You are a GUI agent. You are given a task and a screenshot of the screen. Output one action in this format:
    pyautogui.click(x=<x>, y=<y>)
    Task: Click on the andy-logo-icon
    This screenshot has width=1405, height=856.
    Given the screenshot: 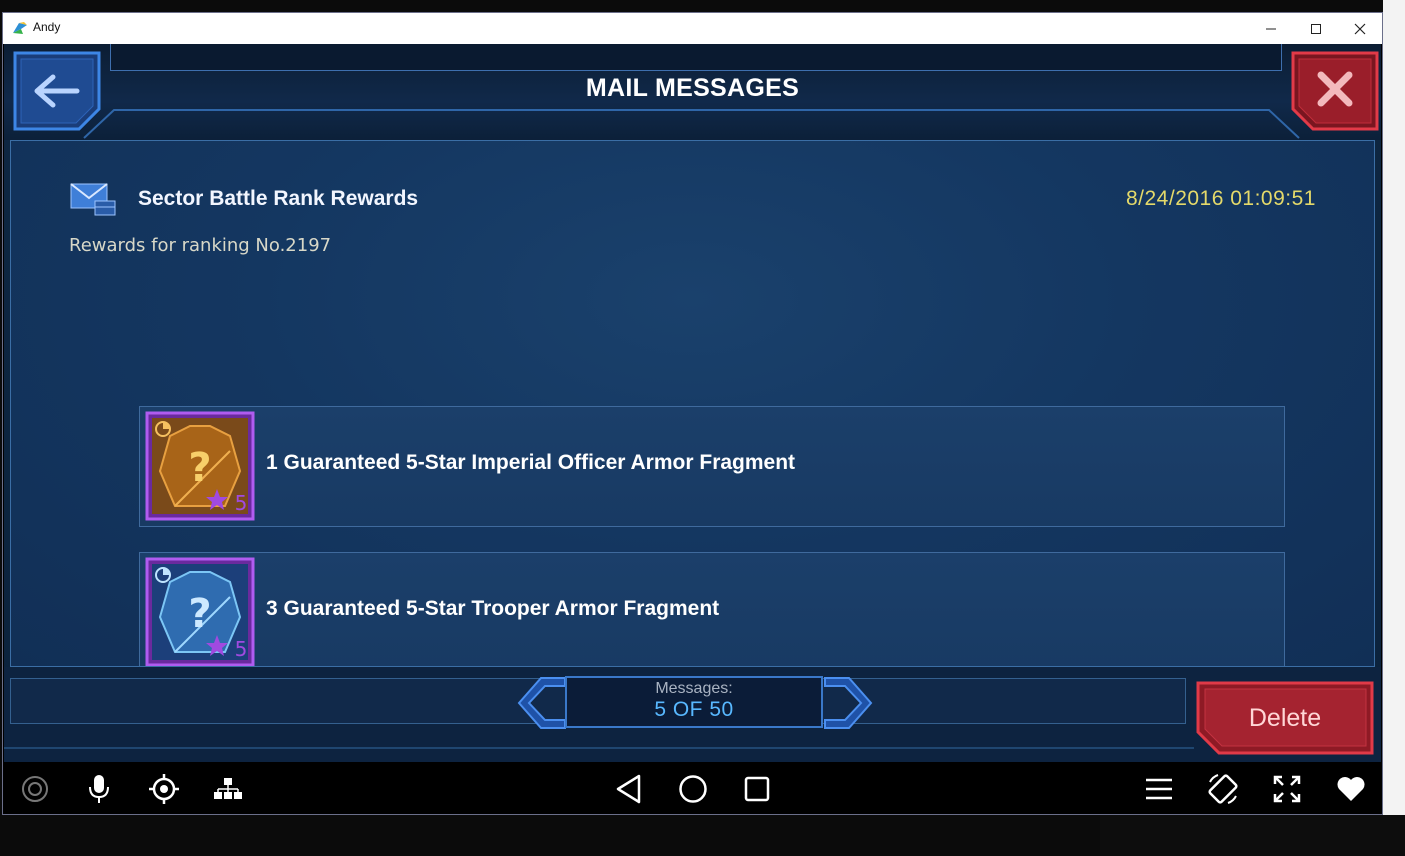 What is the action you would take?
    pyautogui.click(x=20, y=28)
    